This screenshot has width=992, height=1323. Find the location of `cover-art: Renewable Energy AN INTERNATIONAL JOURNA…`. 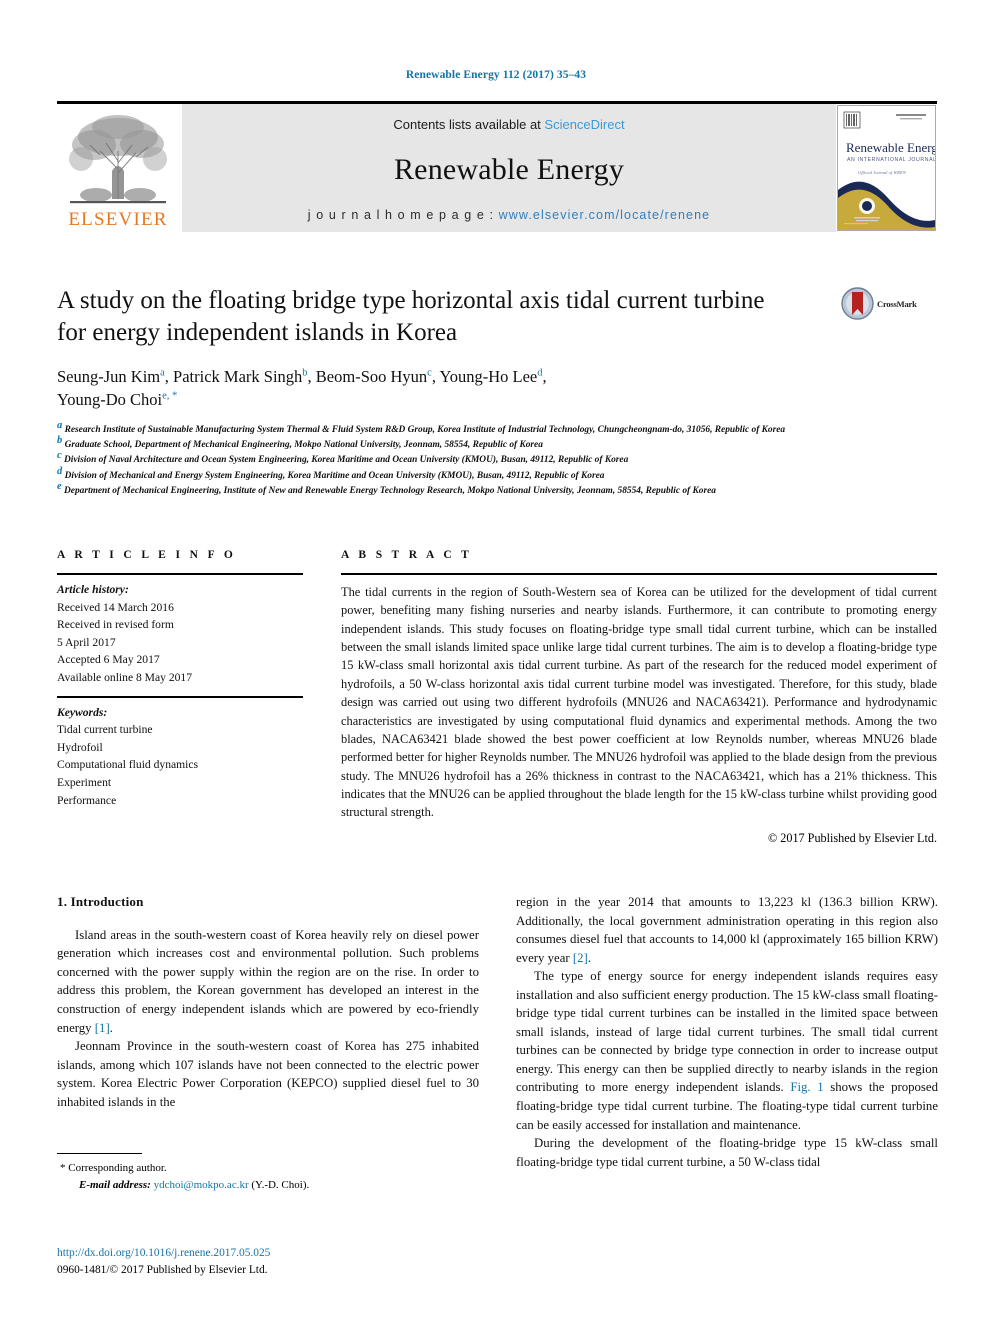

cover-art: Renewable Energy AN INTERNATIONAL JOURNA… is located at coordinates (886, 168).